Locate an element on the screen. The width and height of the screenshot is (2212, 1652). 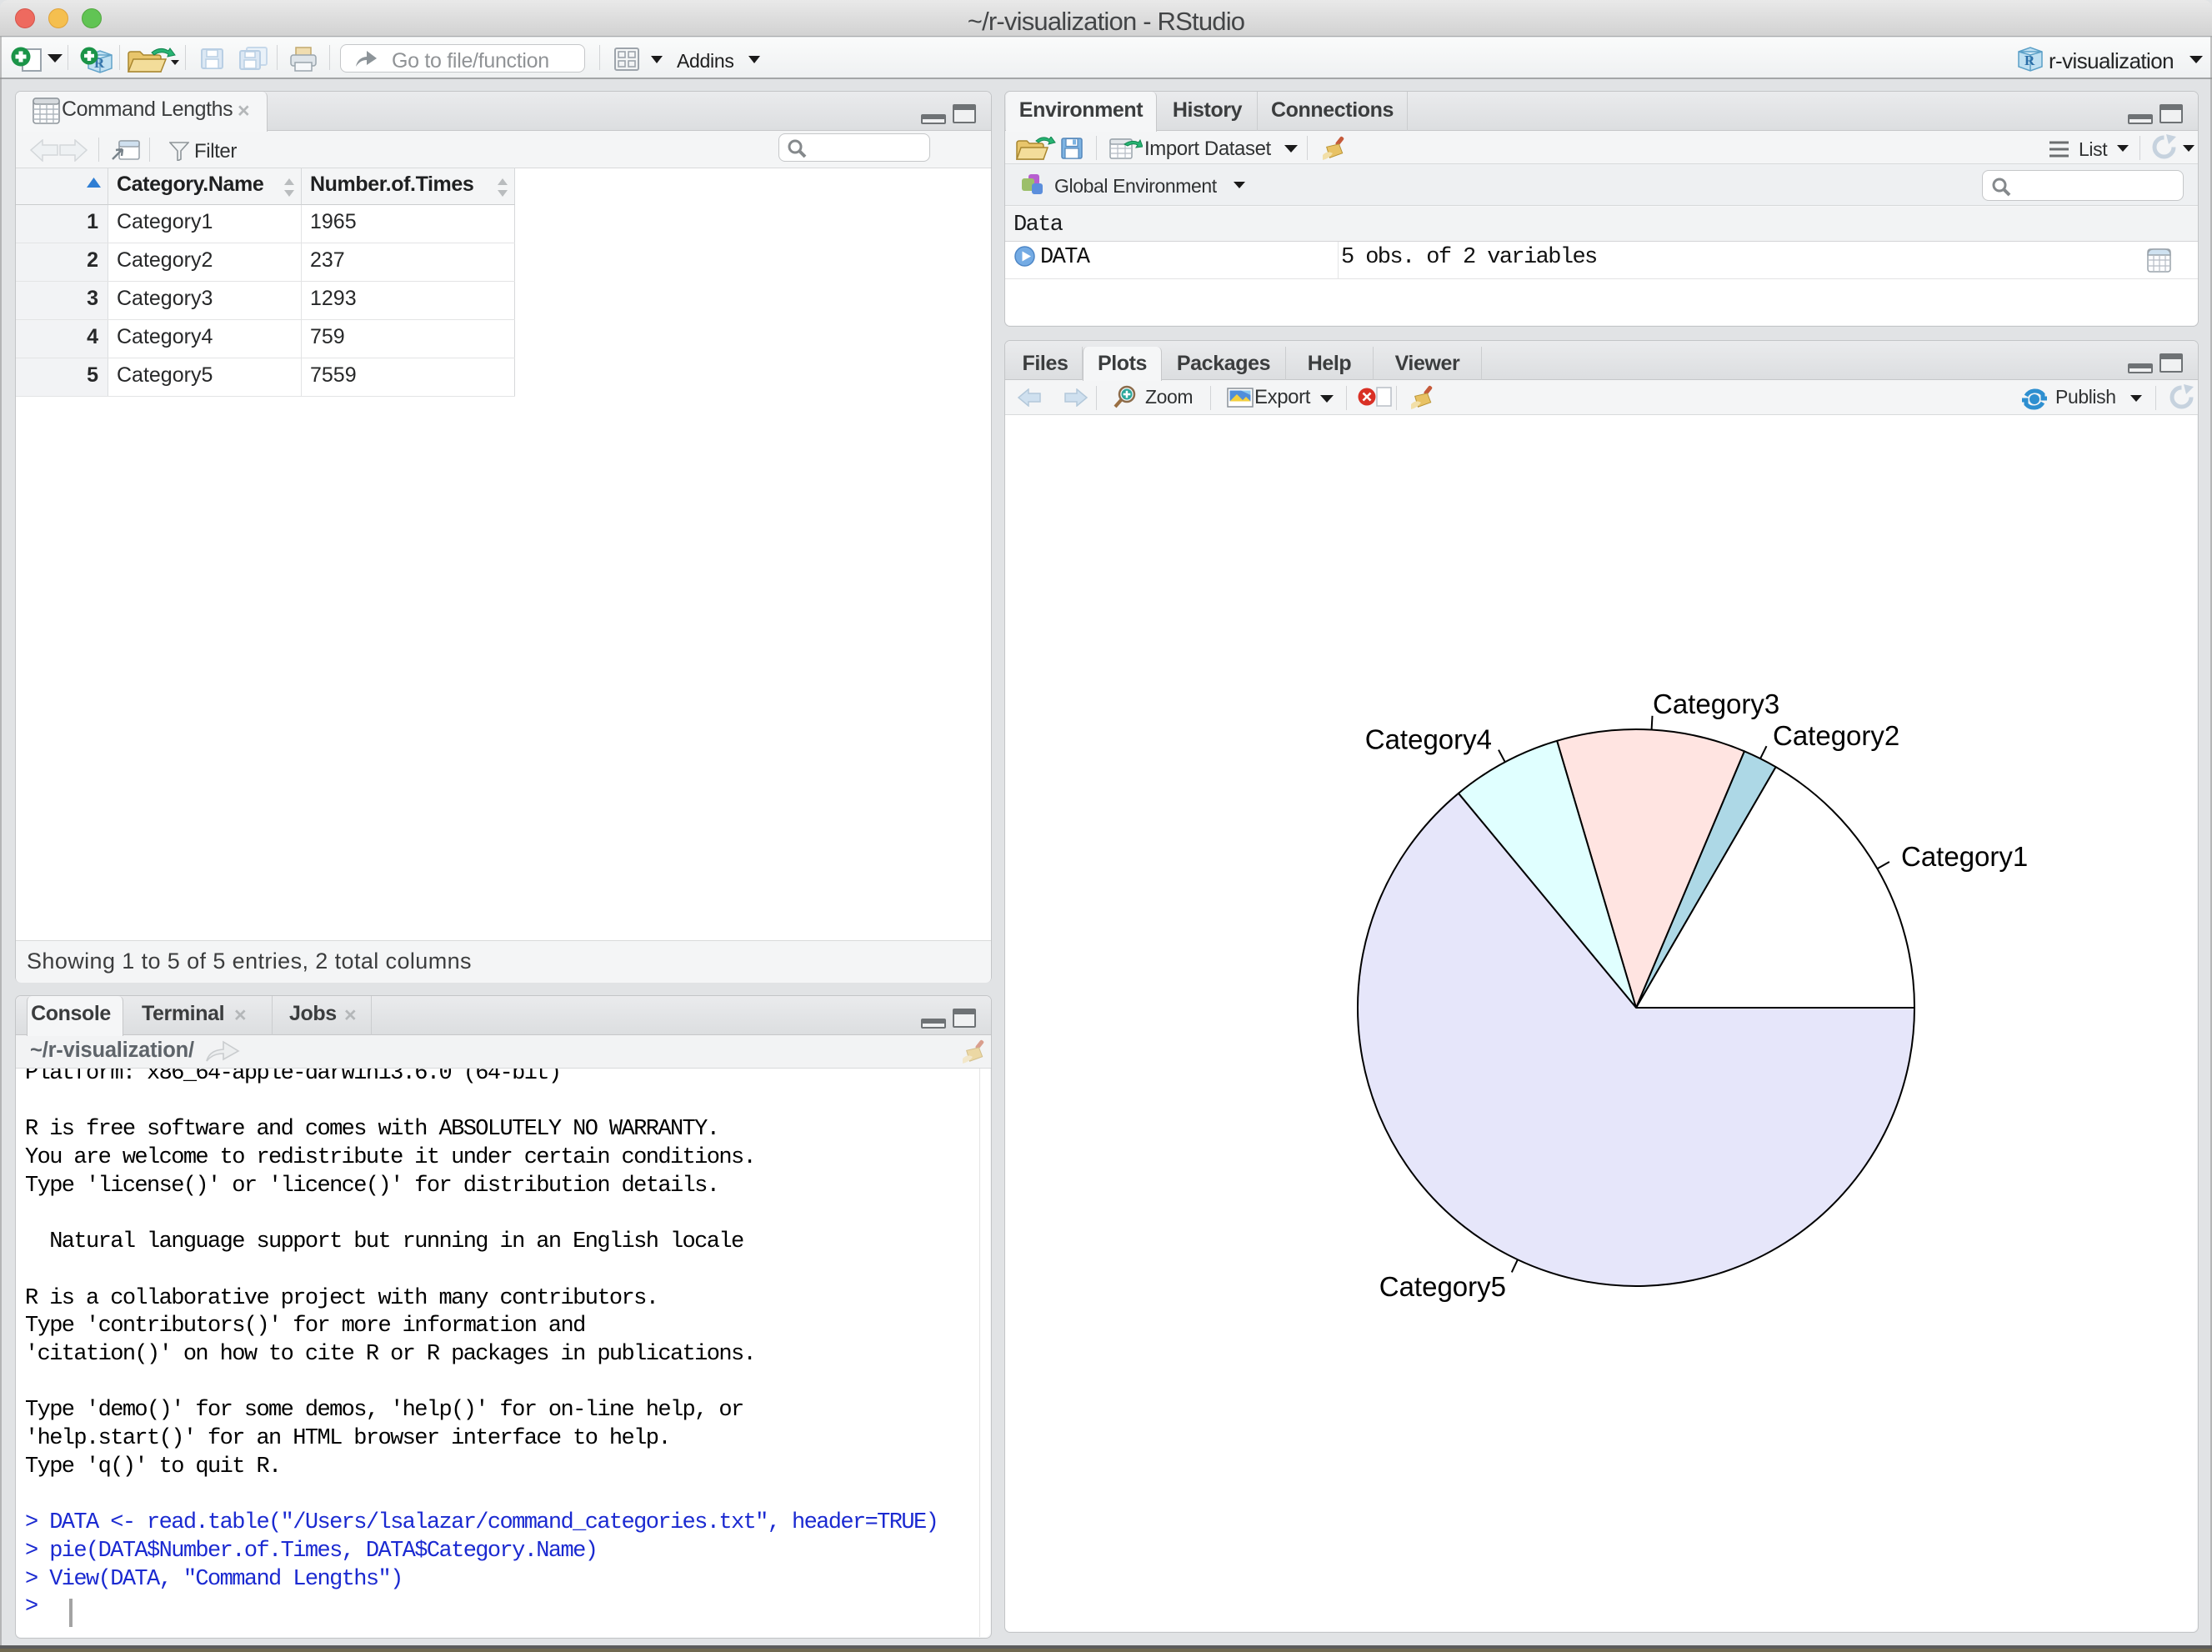
svg-text: R is located at coordinates (2029, 60).